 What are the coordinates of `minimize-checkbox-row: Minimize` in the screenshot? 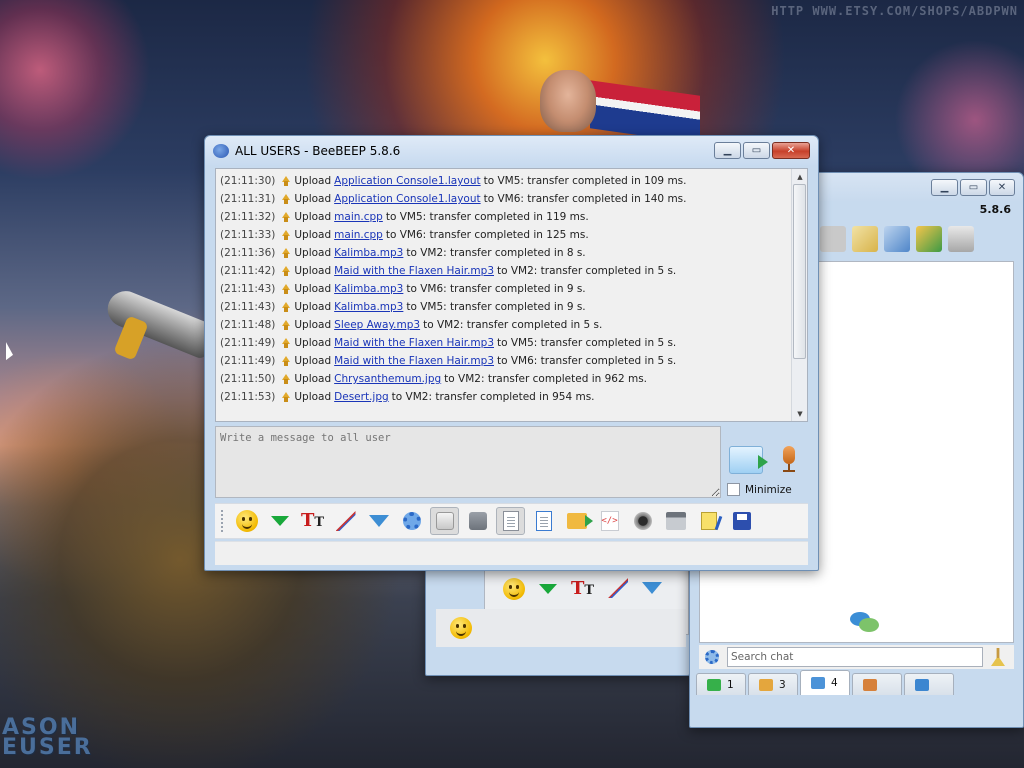 It's located at (759, 489).